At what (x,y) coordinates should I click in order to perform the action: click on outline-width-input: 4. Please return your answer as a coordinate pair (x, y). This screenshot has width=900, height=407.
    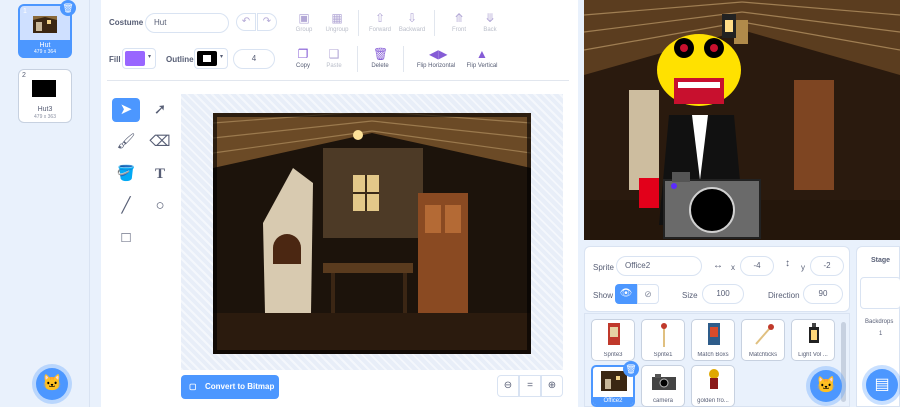
    Looking at the image, I should click on (254, 59).